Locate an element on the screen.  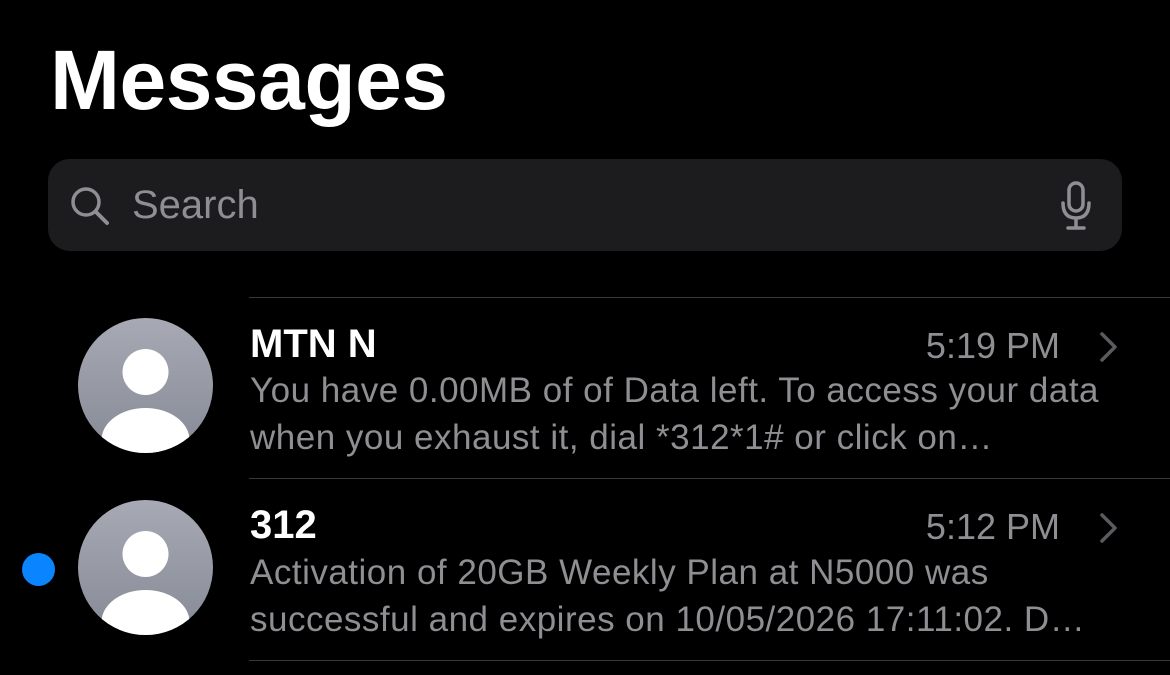
message-time: 5:12 PM is located at coordinates (992, 526).